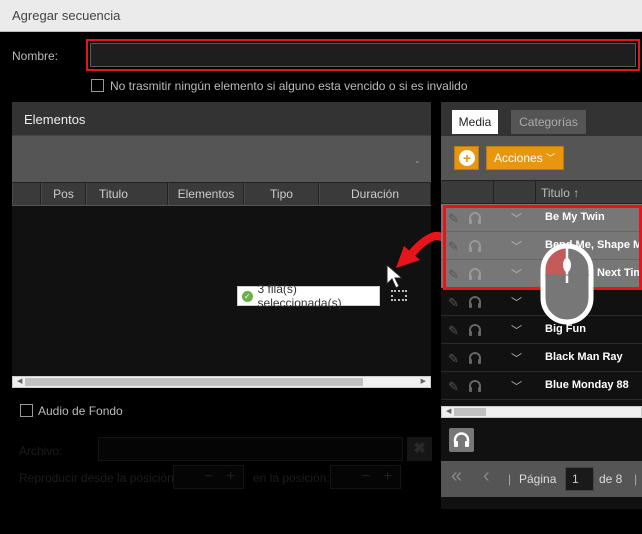 The image size is (642, 534). What do you see at coordinates (375, 194) in the screenshot?
I see `column-duracion: Duración` at bounding box center [375, 194].